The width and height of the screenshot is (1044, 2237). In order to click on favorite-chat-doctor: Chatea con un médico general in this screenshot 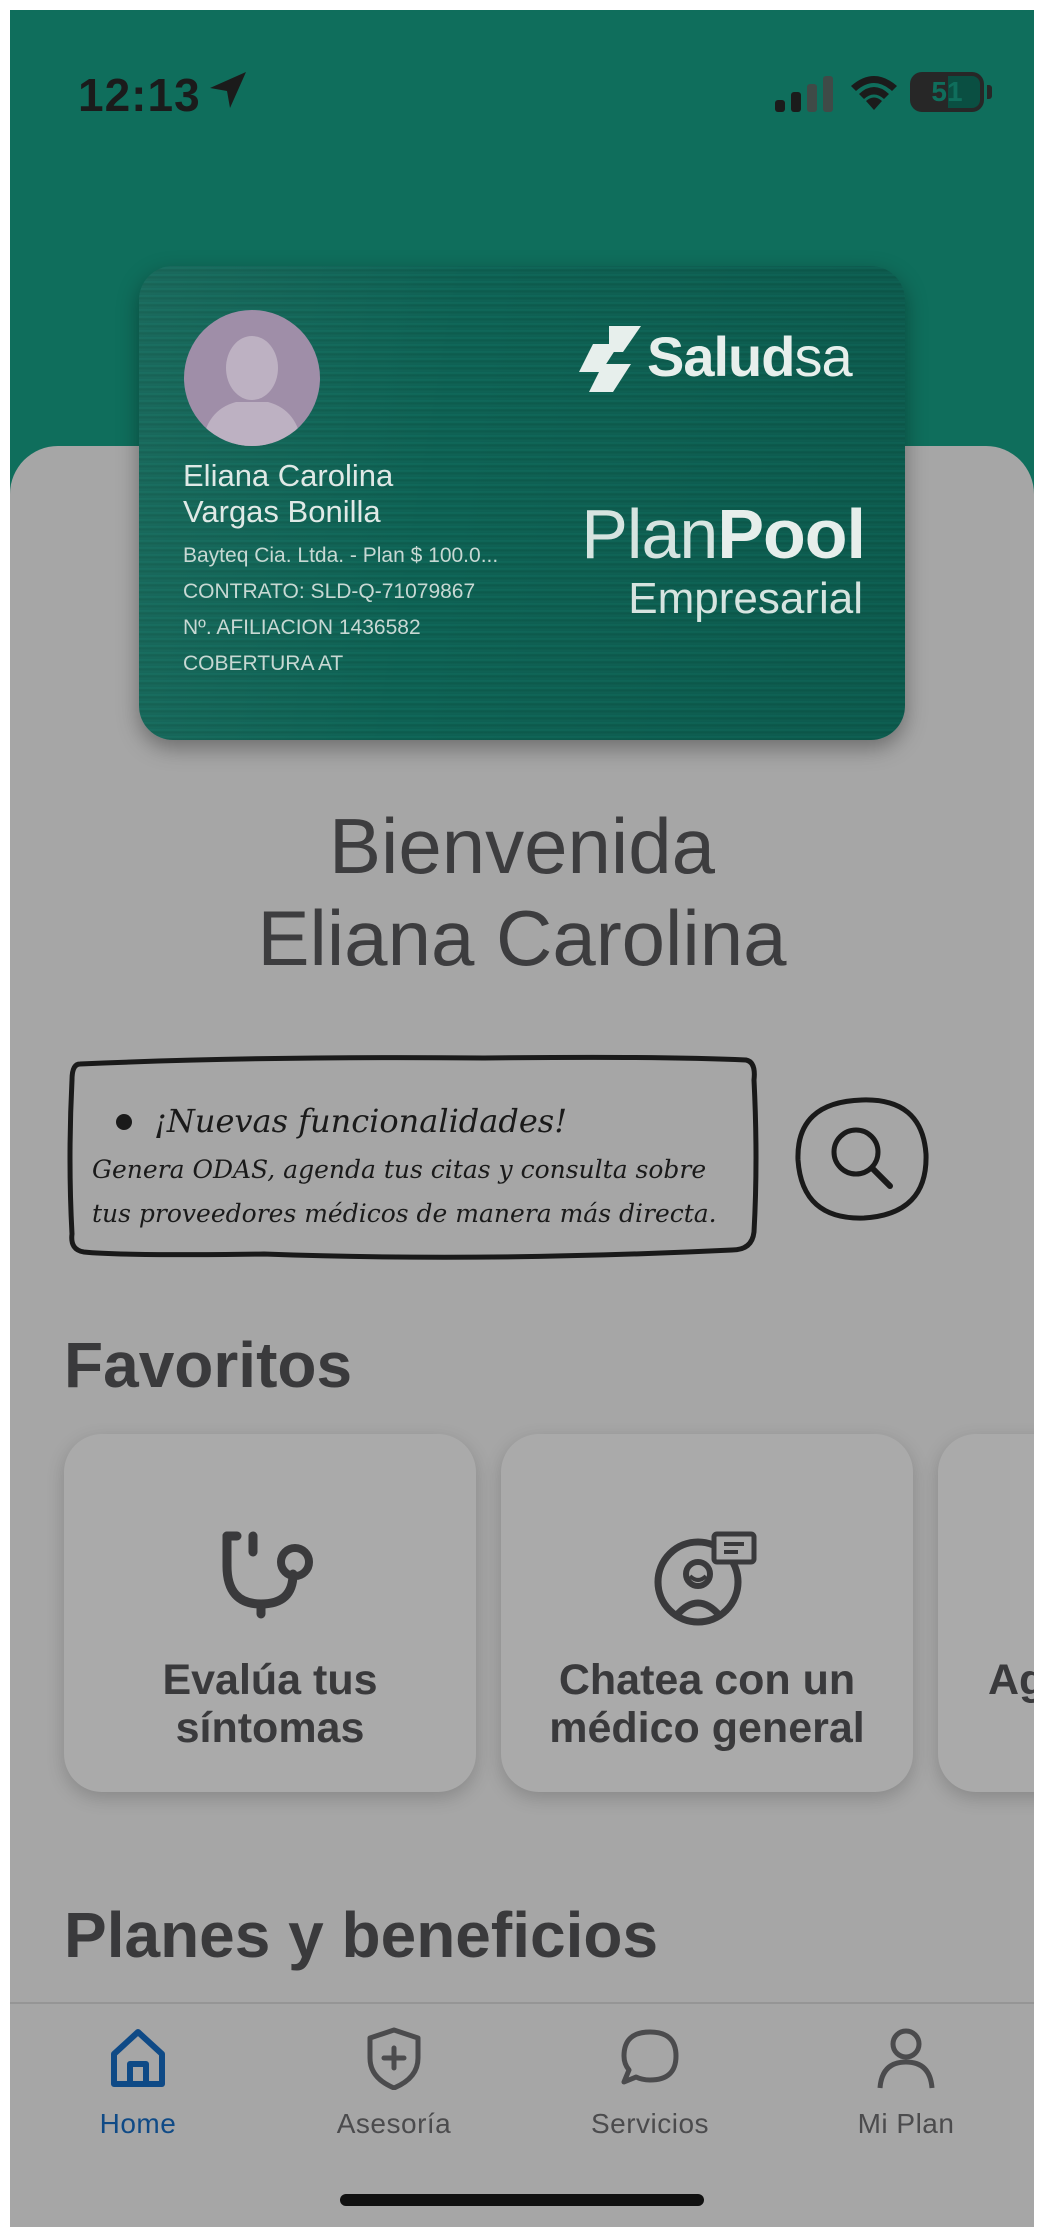, I will do `click(707, 1613)`.